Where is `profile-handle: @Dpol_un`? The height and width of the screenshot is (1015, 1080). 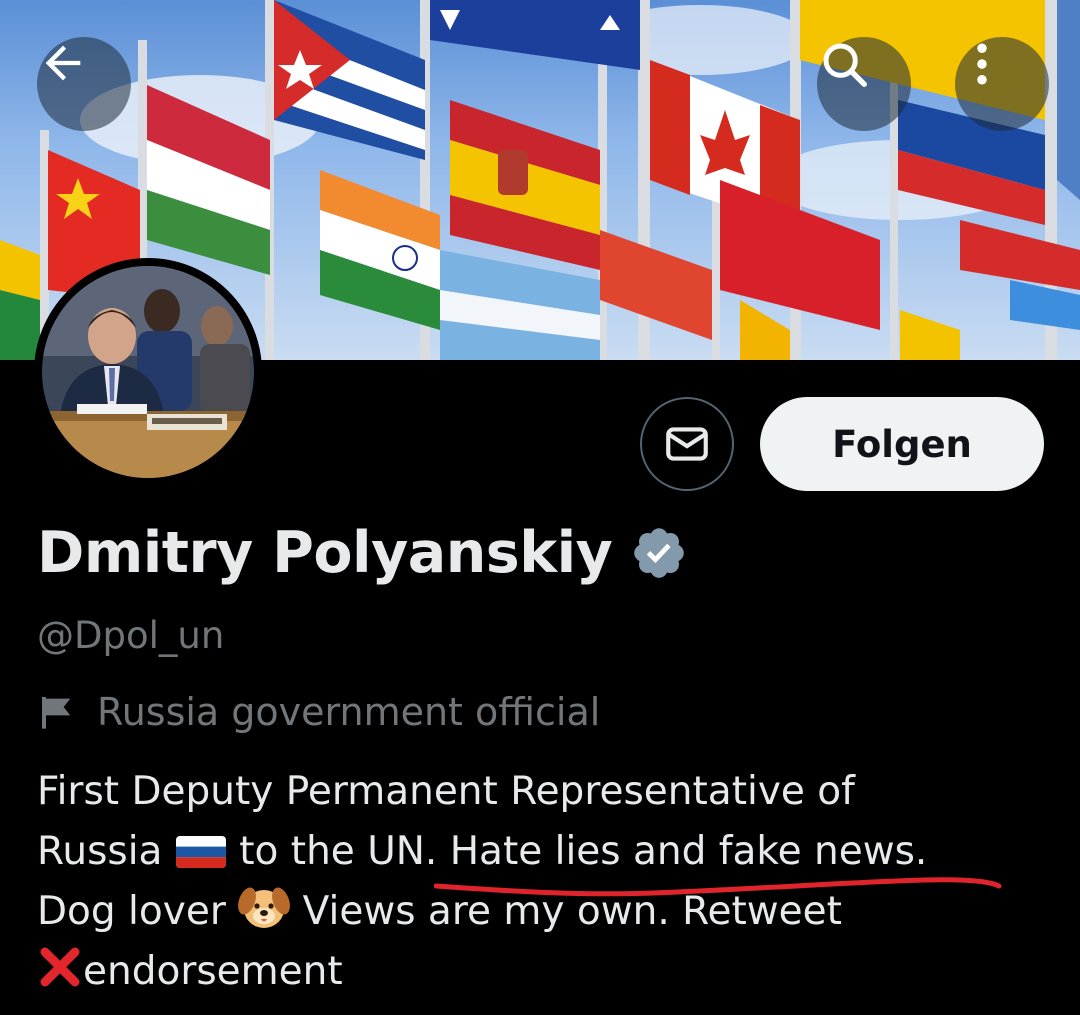 profile-handle: @Dpol_un is located at coordinates (131, 635).